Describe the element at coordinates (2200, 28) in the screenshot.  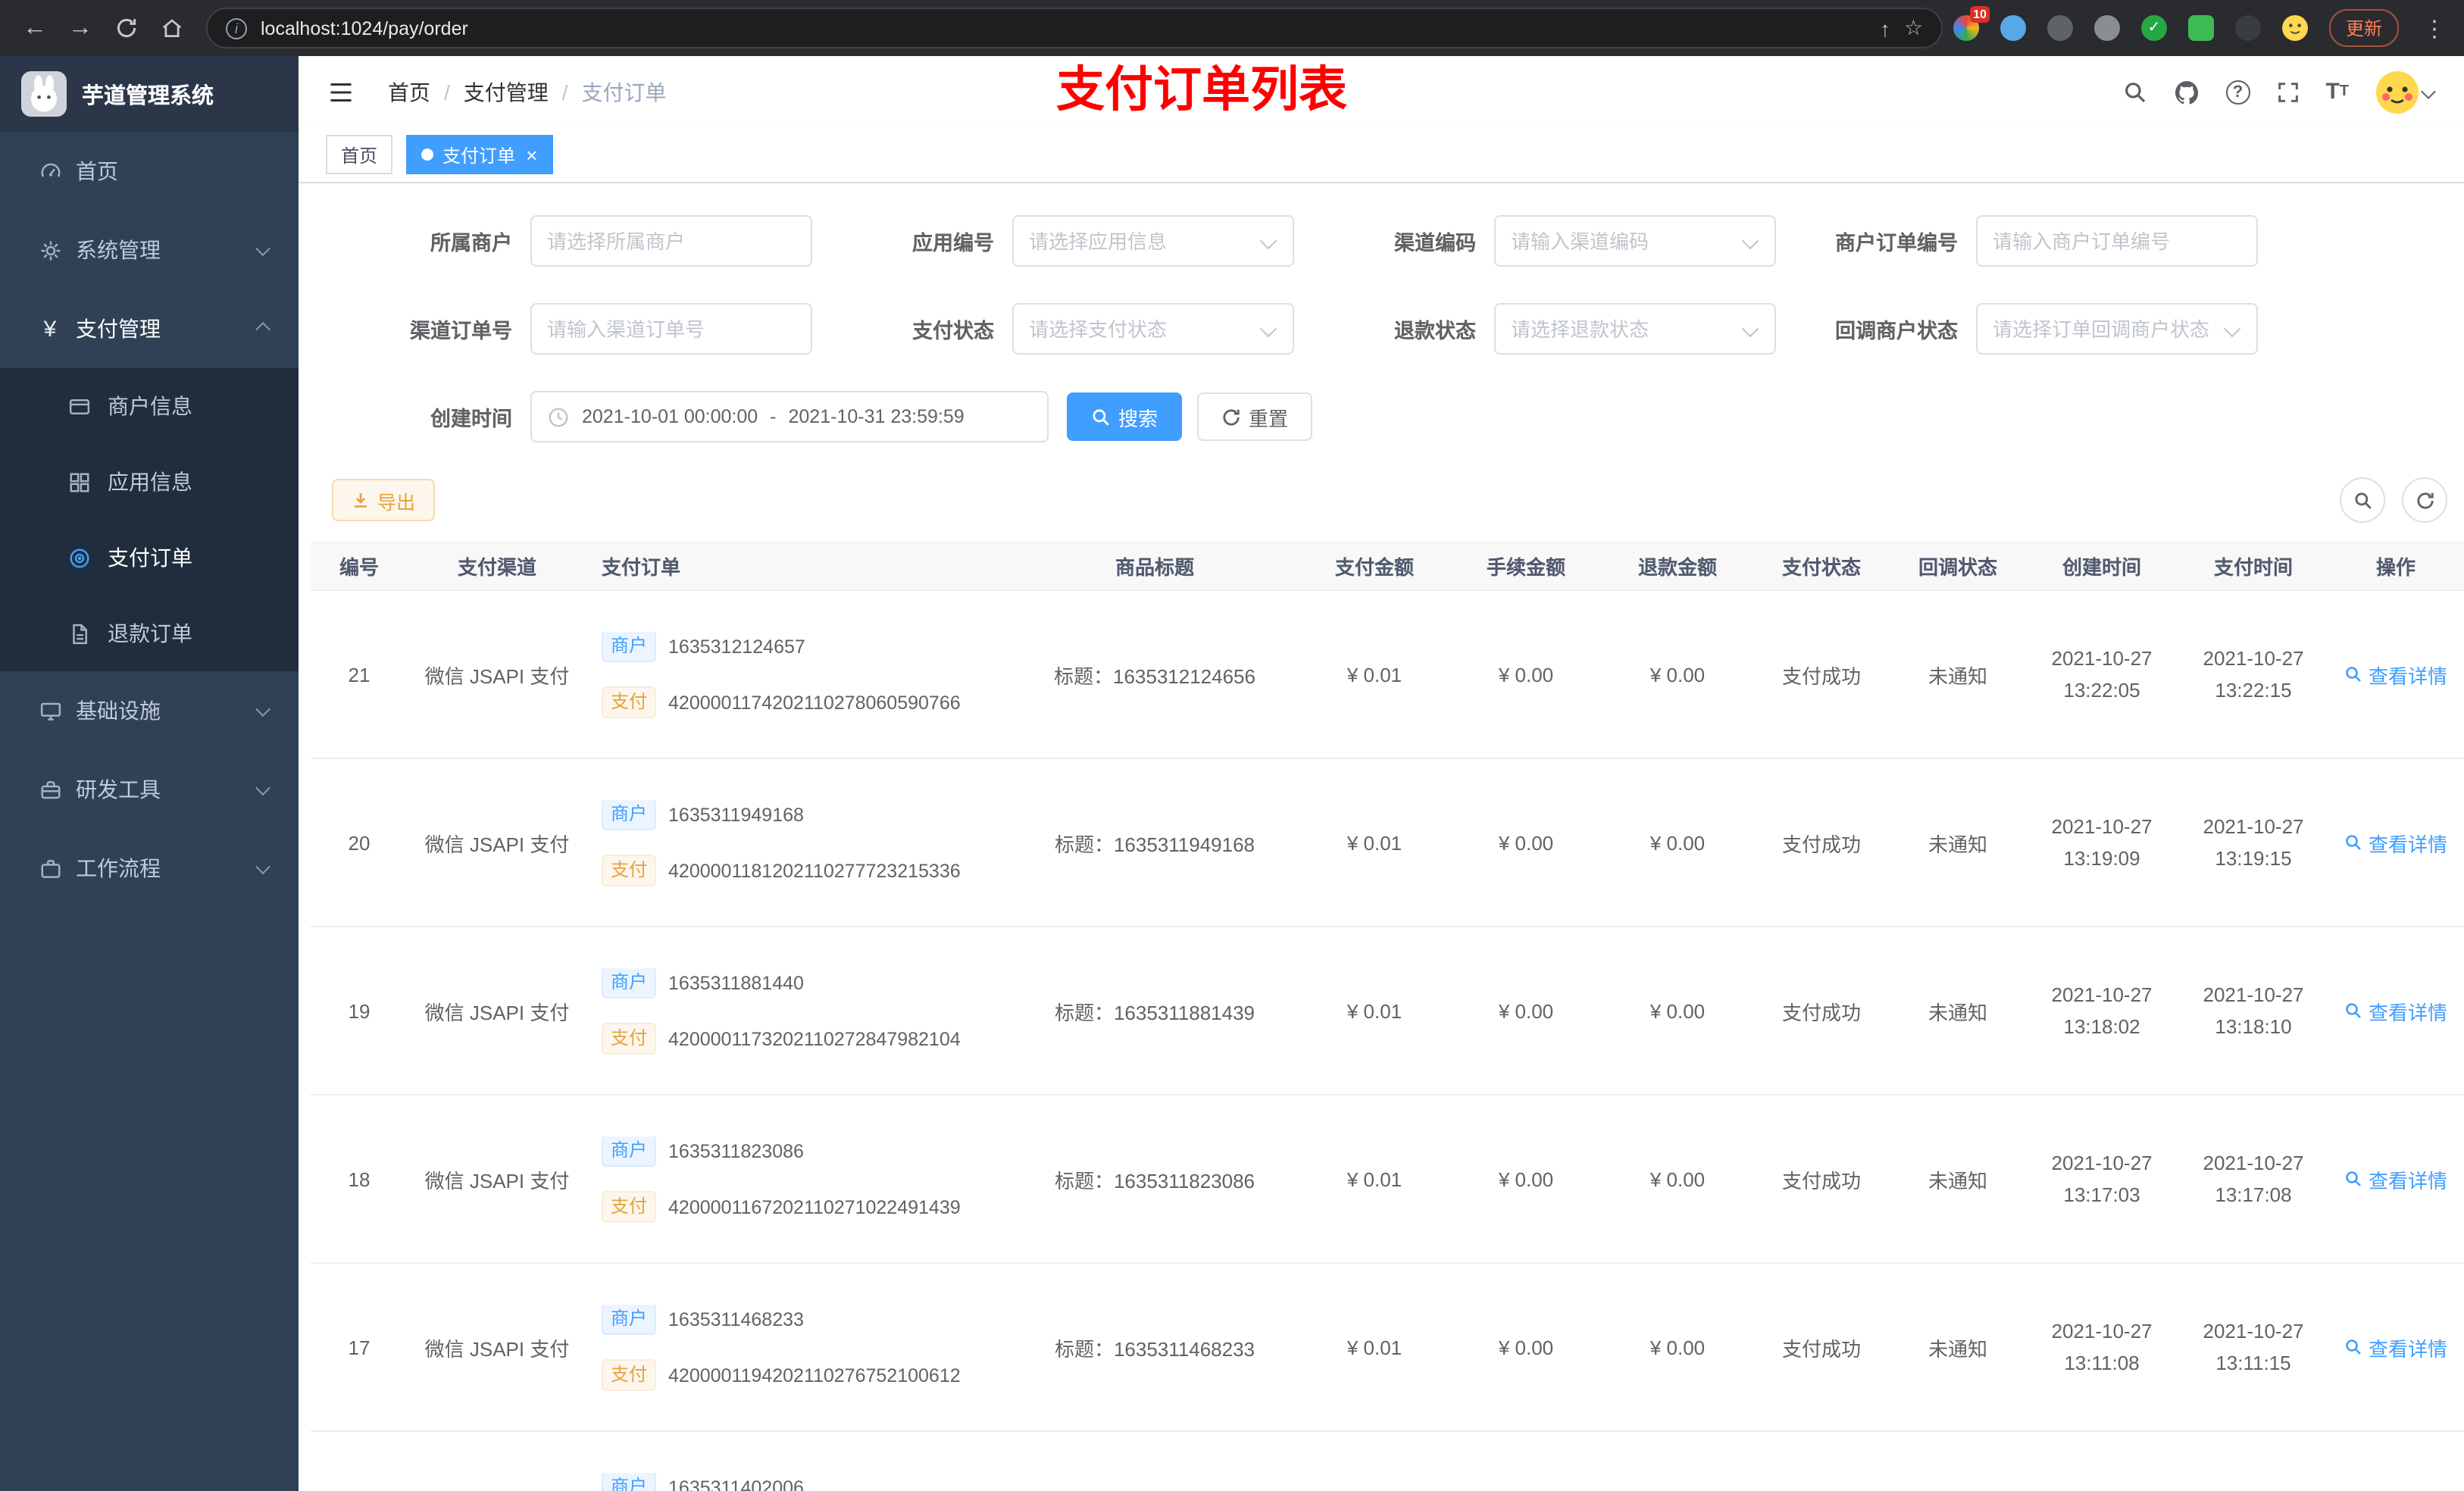
I see `extension-chat-icon` at that location.